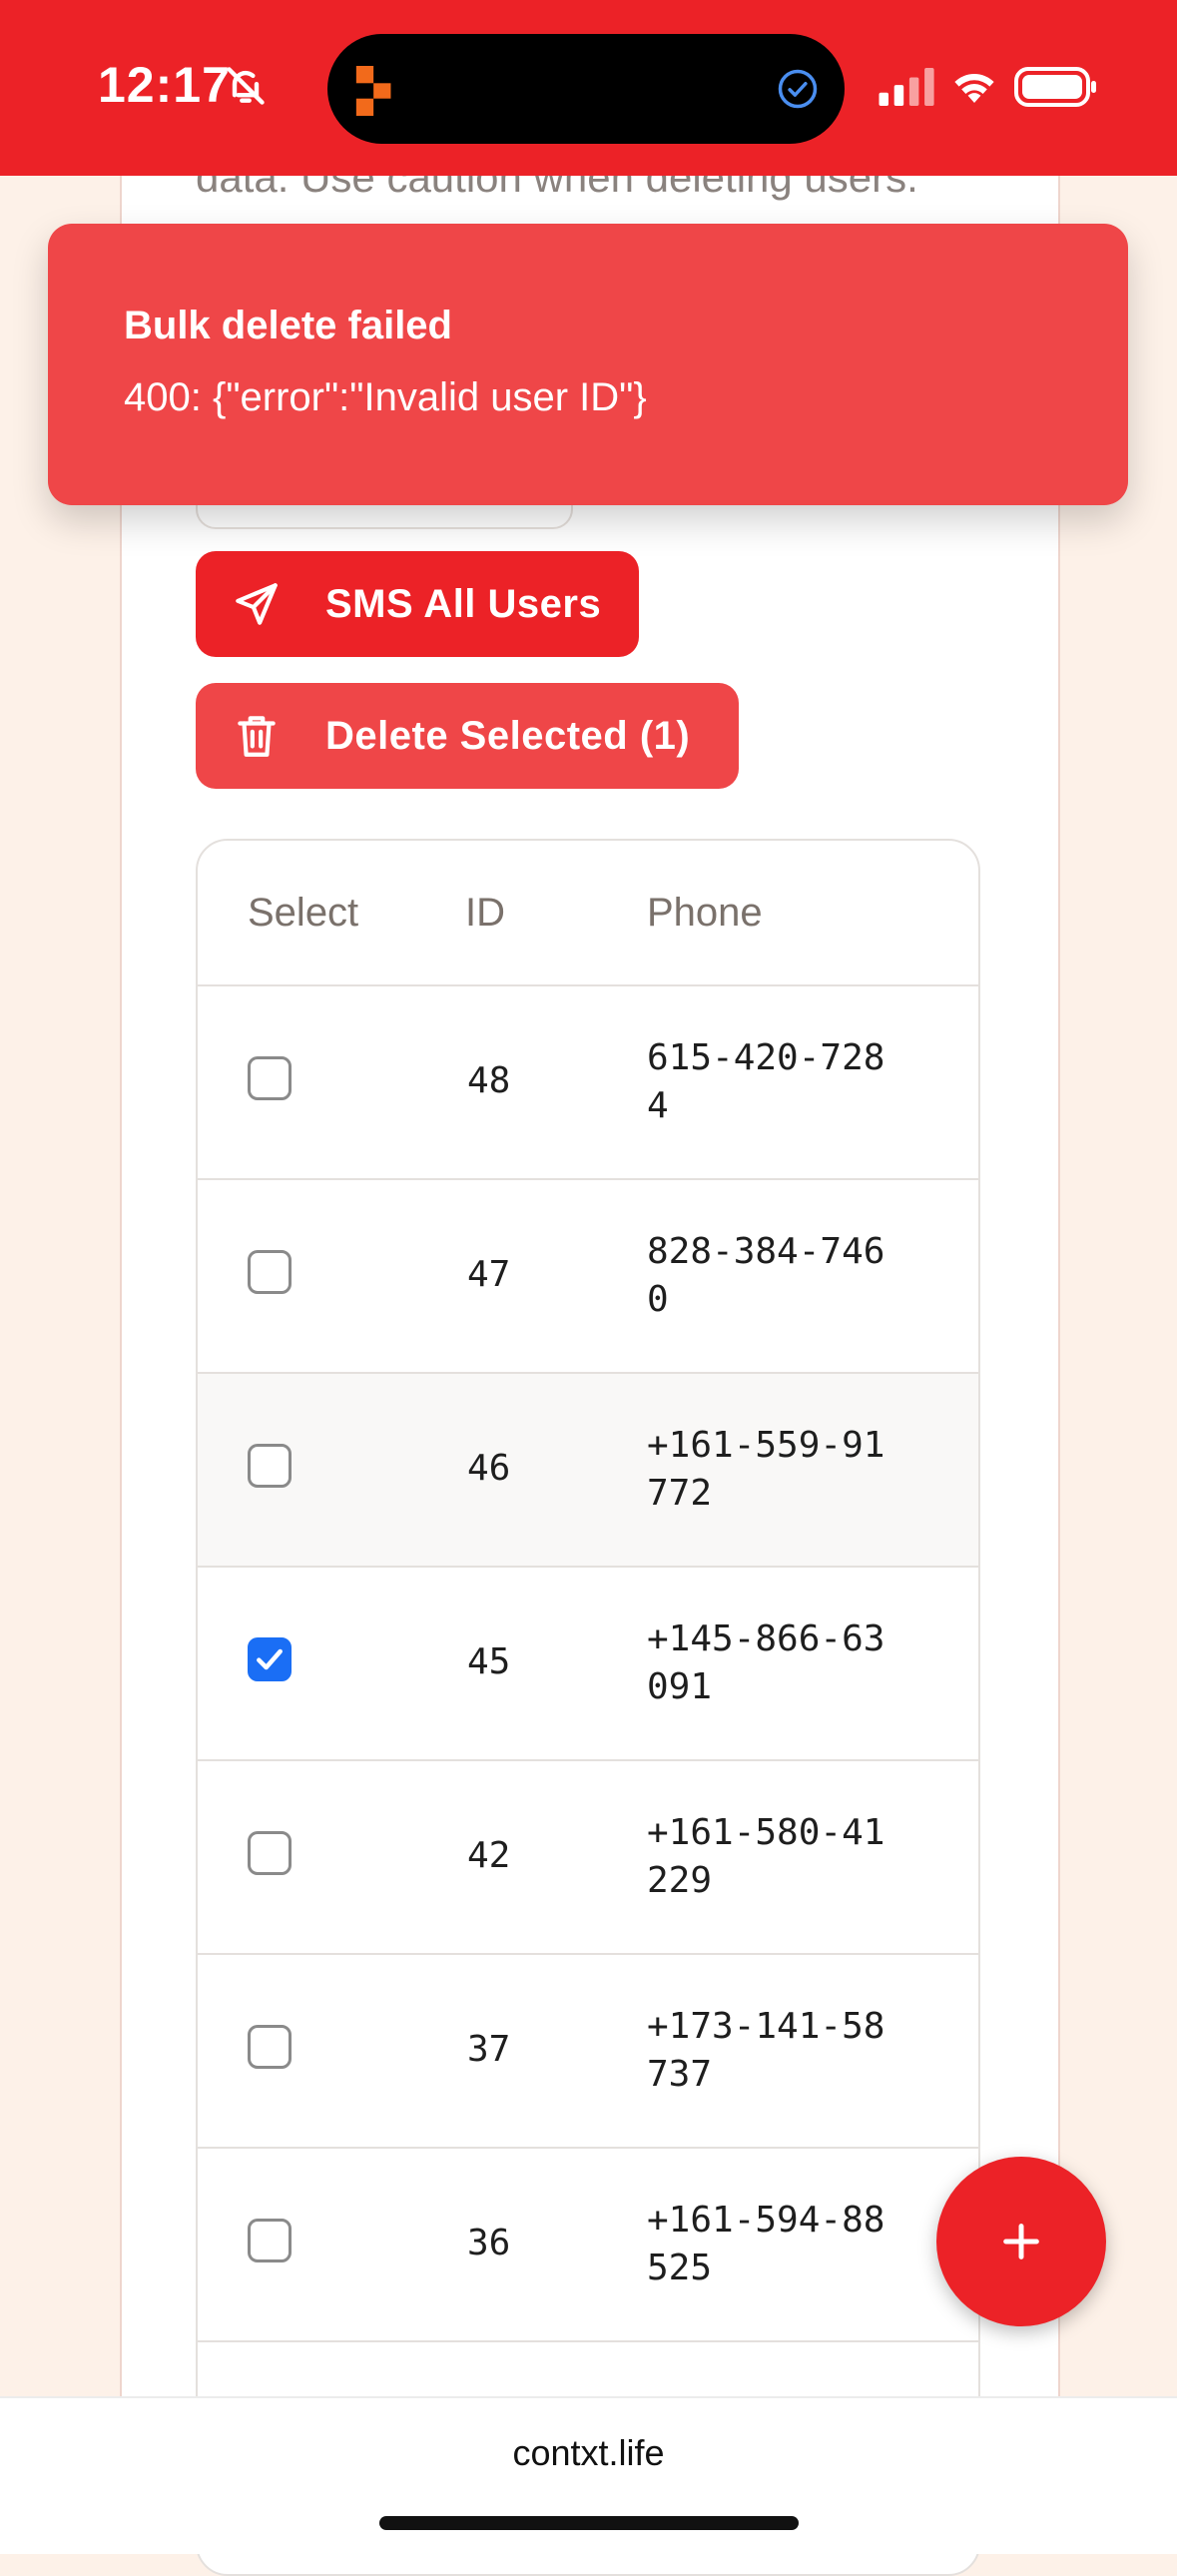 This screenshot has width=1177, height=2576. Describe the element at coordinates (588, 1083) in the screenshot. I see `table-row: 48 615-420-7284` at that location.